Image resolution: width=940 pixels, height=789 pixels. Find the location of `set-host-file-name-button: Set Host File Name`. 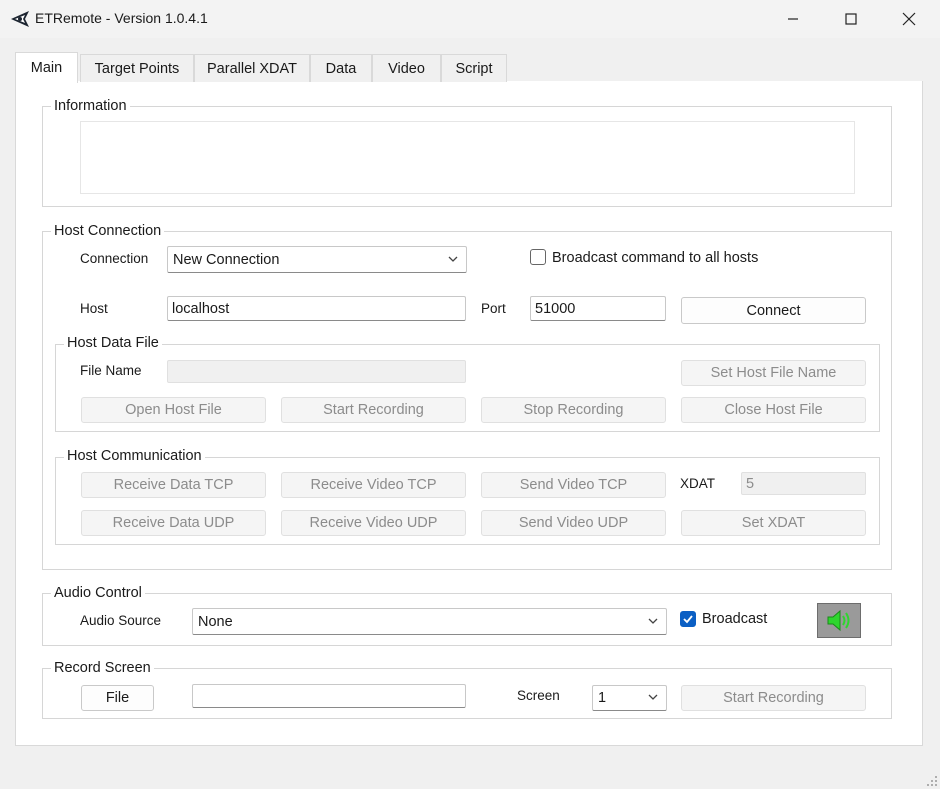

set-host-file-name-button: Set Host File Name is located at coordinates (773, 373).